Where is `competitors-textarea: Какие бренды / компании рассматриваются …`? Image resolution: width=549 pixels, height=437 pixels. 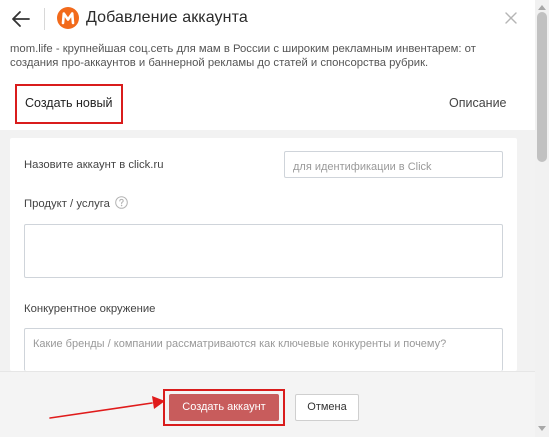
competitors-textarea: Какие бренды / компании рассматриваются … is located at coordinates (263, 349).